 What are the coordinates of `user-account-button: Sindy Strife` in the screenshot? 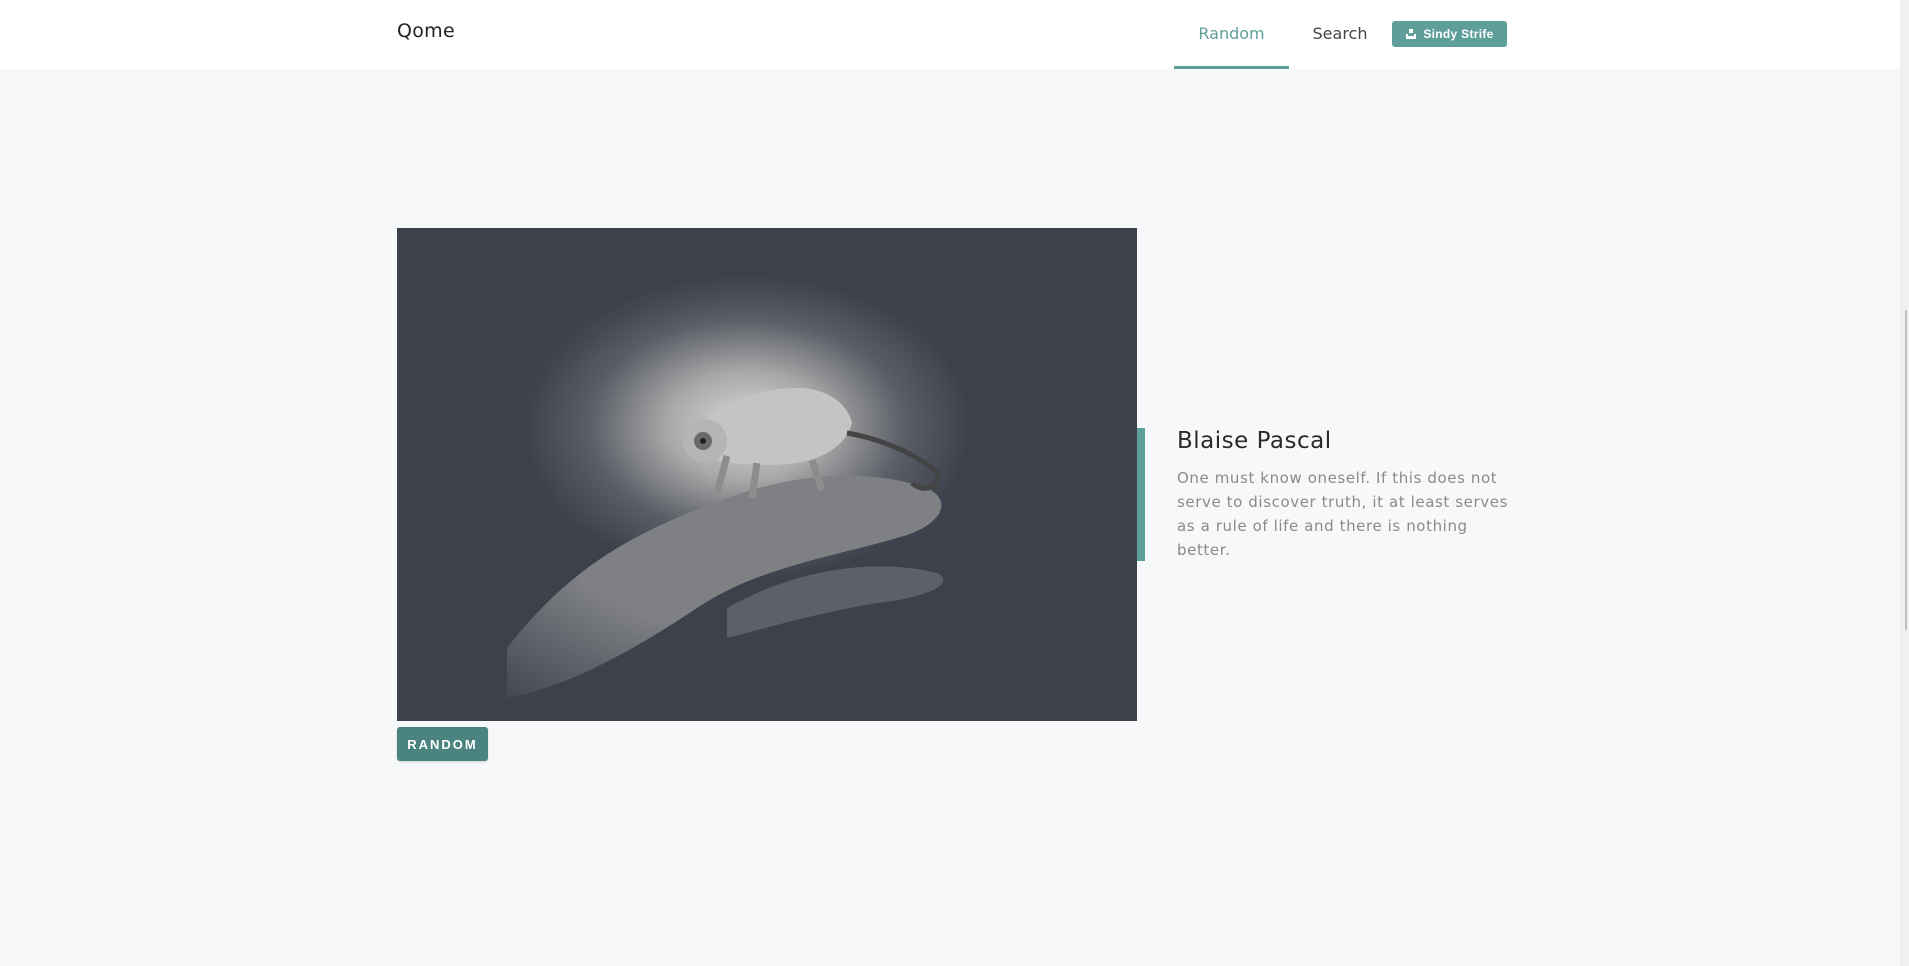 It's located at (1449, 34).